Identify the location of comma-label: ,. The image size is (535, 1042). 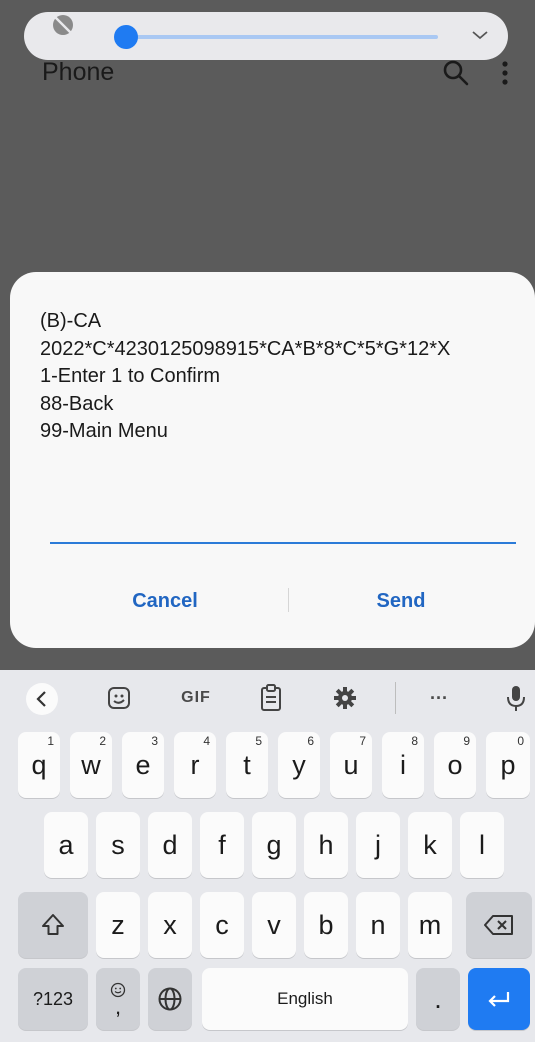
(118, 1006).